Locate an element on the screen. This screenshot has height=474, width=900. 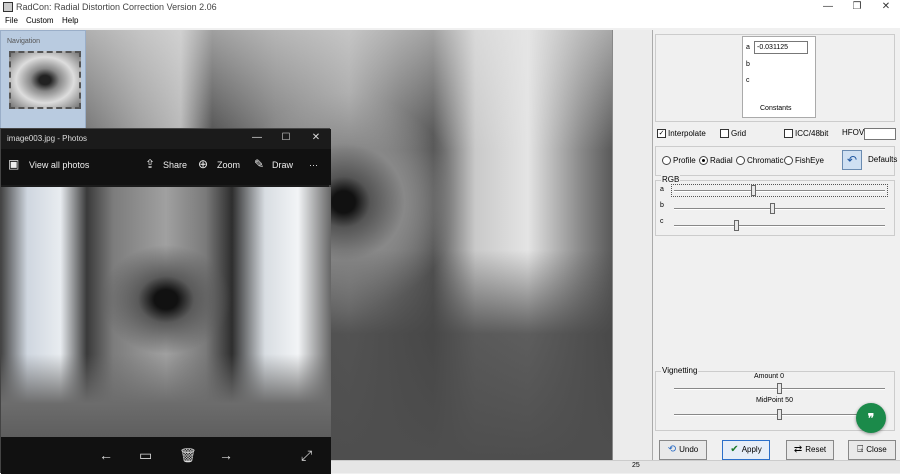
more-button: ··· is located at coordinates (313, 165).